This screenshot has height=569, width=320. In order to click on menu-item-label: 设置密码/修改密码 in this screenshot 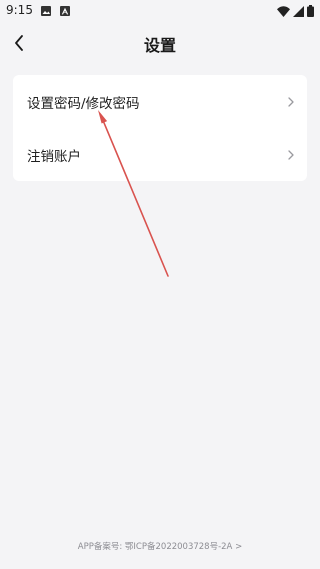, I will do `click(83, 103)`.